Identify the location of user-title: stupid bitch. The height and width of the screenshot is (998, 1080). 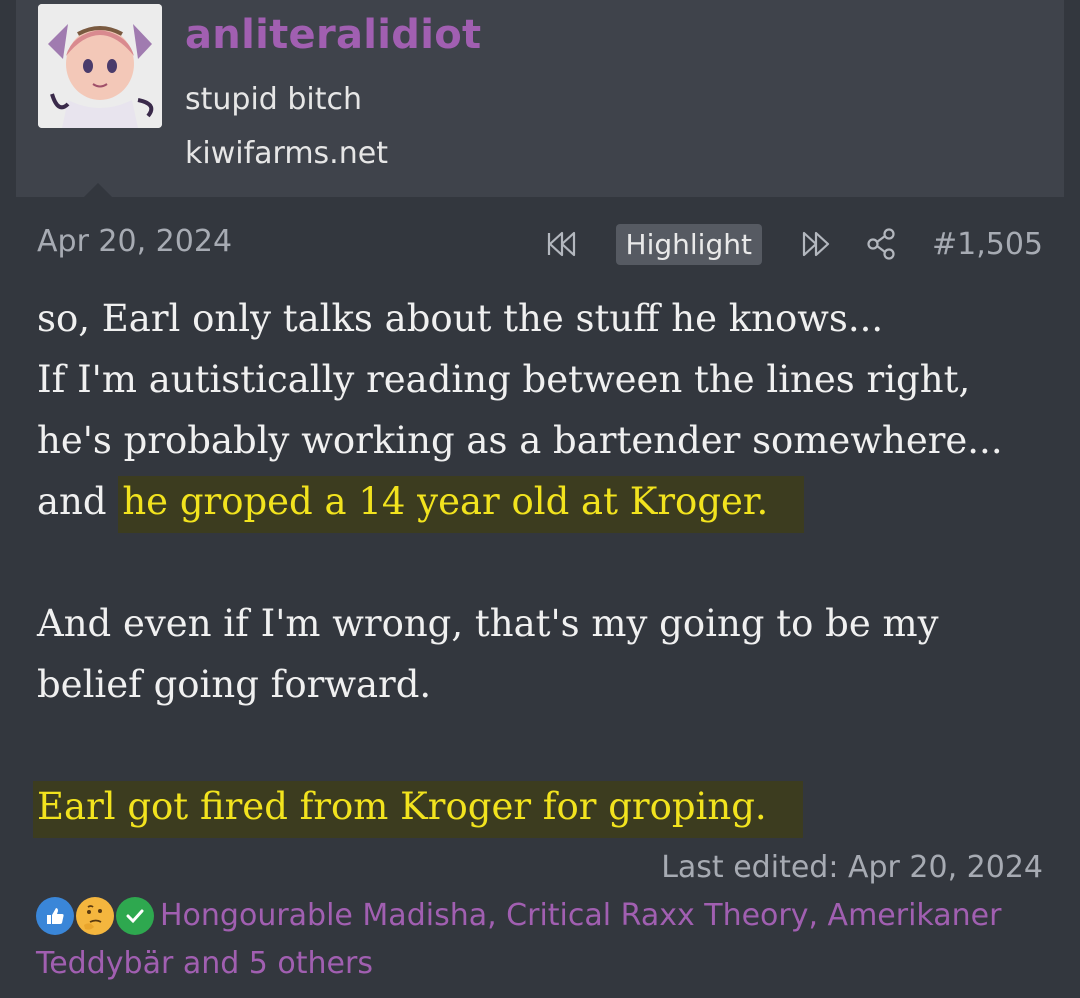
(274, 99).